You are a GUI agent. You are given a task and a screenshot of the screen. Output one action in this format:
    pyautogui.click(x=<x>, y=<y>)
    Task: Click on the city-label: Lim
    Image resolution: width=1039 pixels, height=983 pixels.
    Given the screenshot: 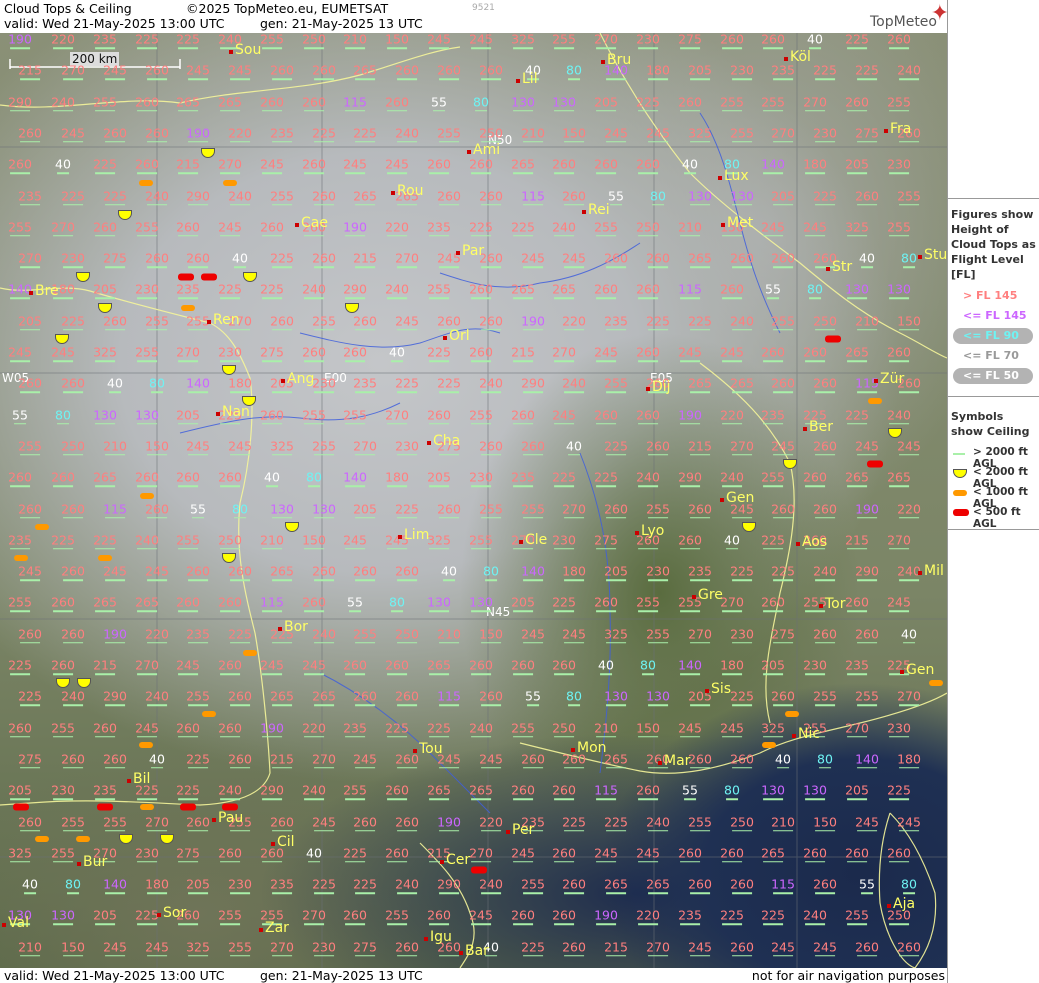 What is the action you would take?
    pyautogui.click(x=413, y=535)
    